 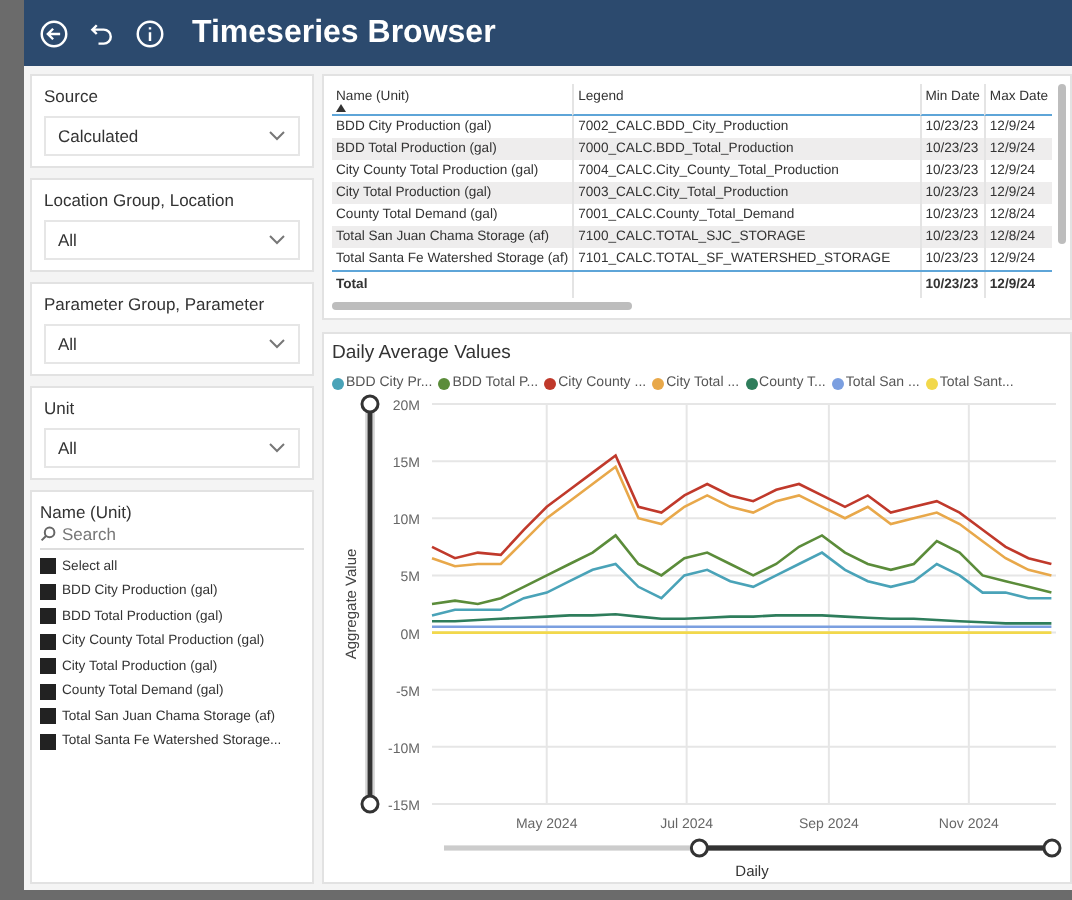 What do you see at coordinates (172, 136) in the screenshot?
I see `dropdown: Calculated` at bounding box center [172, 136].